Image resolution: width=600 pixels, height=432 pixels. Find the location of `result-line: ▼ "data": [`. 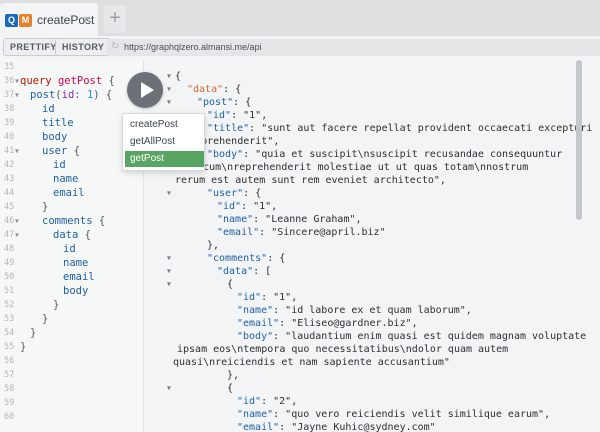

result-line: ▼ "data": [ is located at coordinates (219, 271).